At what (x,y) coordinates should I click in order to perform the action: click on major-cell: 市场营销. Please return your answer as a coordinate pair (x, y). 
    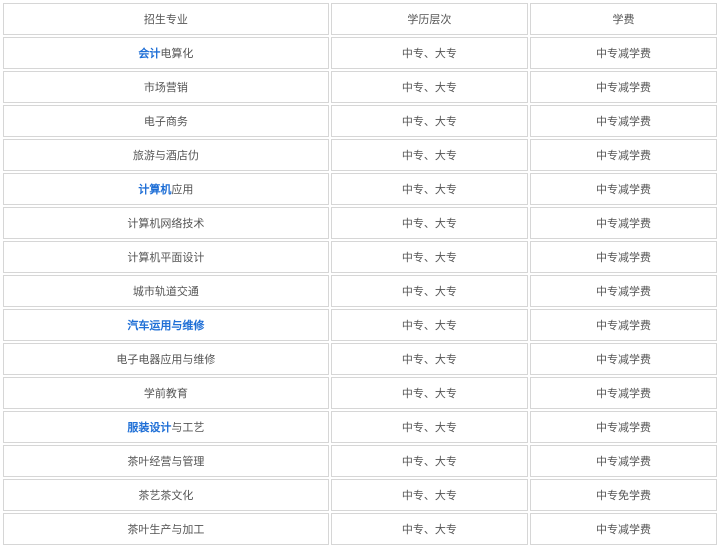
    Looking at the image, I should click on (166, 87).